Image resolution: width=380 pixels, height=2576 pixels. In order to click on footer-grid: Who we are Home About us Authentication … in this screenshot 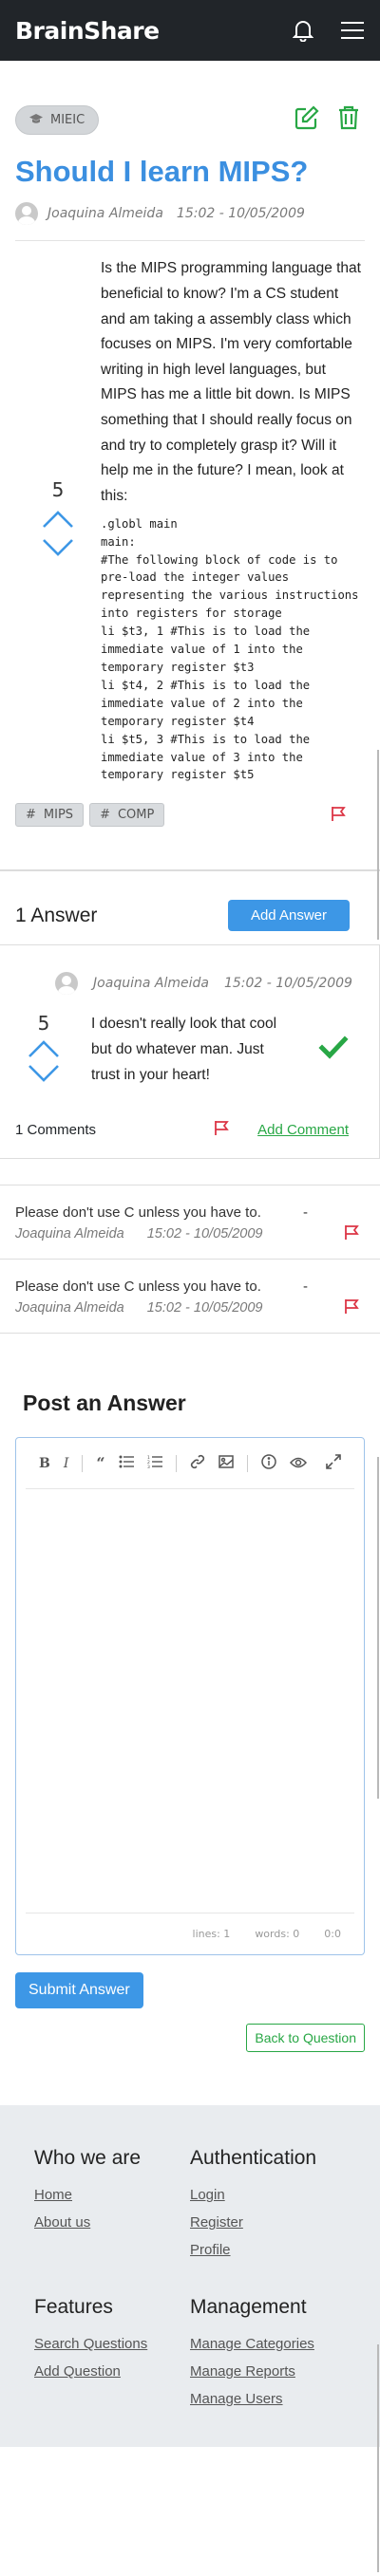, I will do `click(190, 2282)`.